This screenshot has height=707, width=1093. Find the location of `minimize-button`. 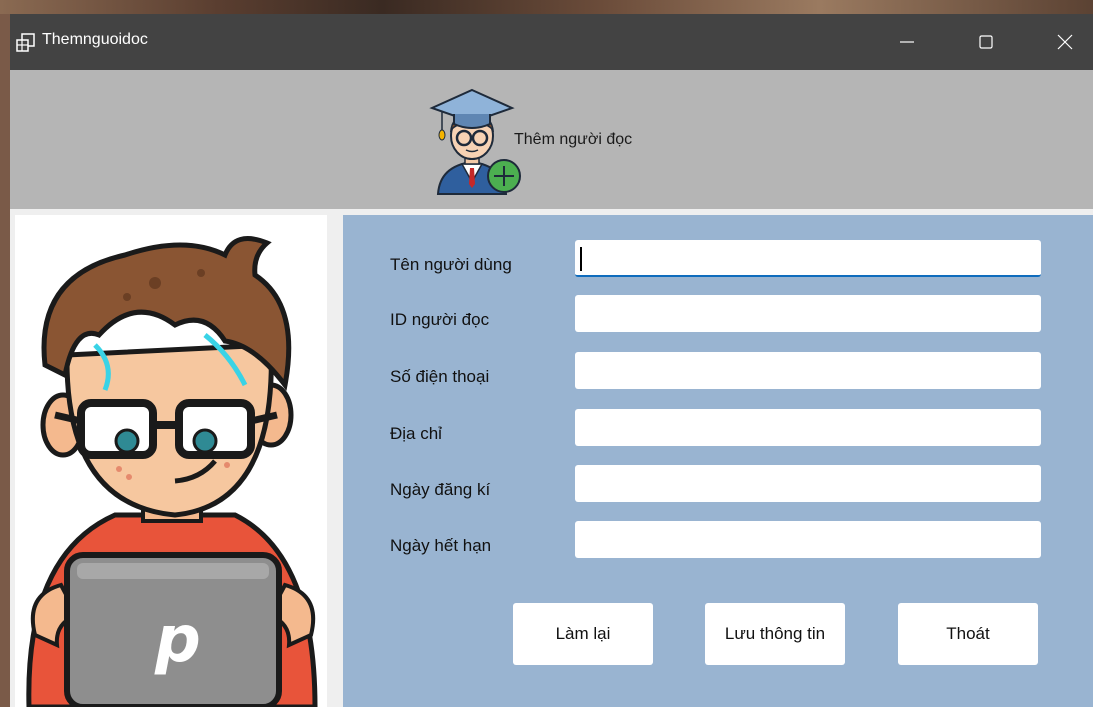

minimize-button is located at coordinates (907, 42).